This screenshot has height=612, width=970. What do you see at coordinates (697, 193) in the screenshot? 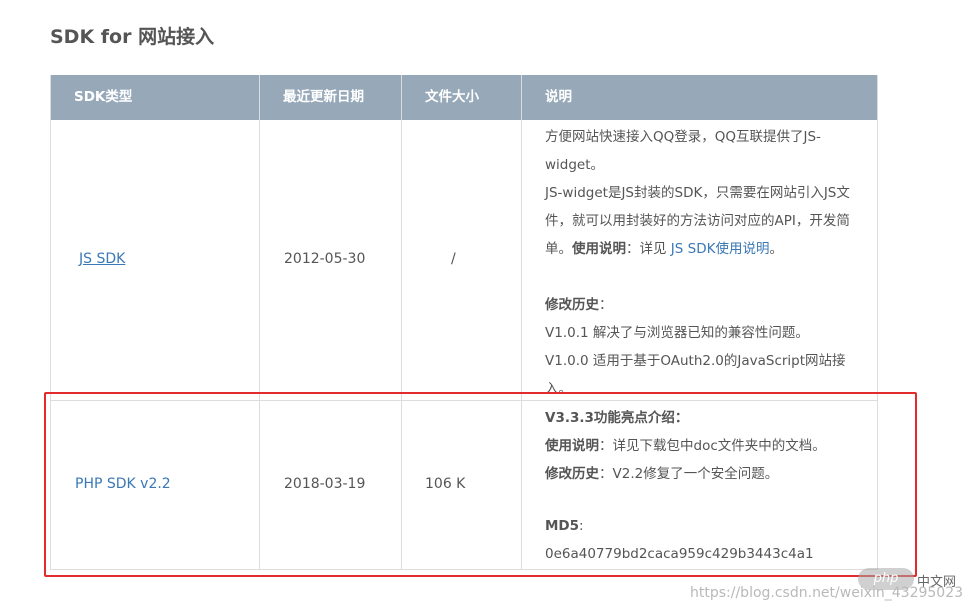
I see `desc-line: JS-widget是JS封装的SDK，只需要在网站引入JS文` at bounding box center [697, 193].